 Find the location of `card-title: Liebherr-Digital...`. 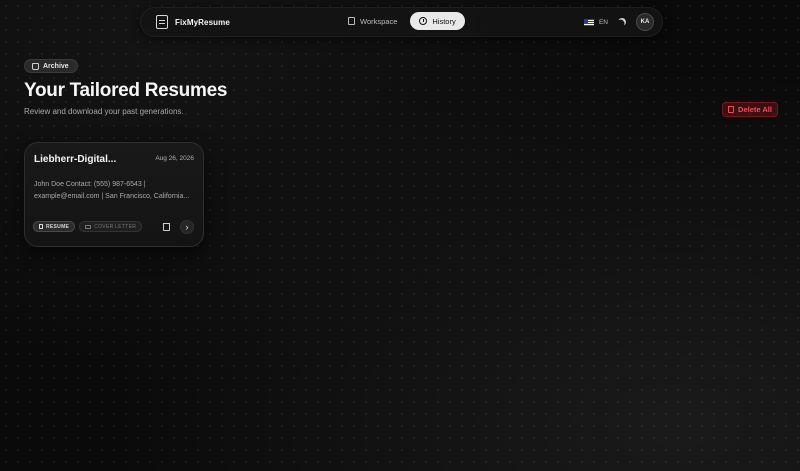

card-title: Liebherr-Digital... is located at coordinates (75, 159).